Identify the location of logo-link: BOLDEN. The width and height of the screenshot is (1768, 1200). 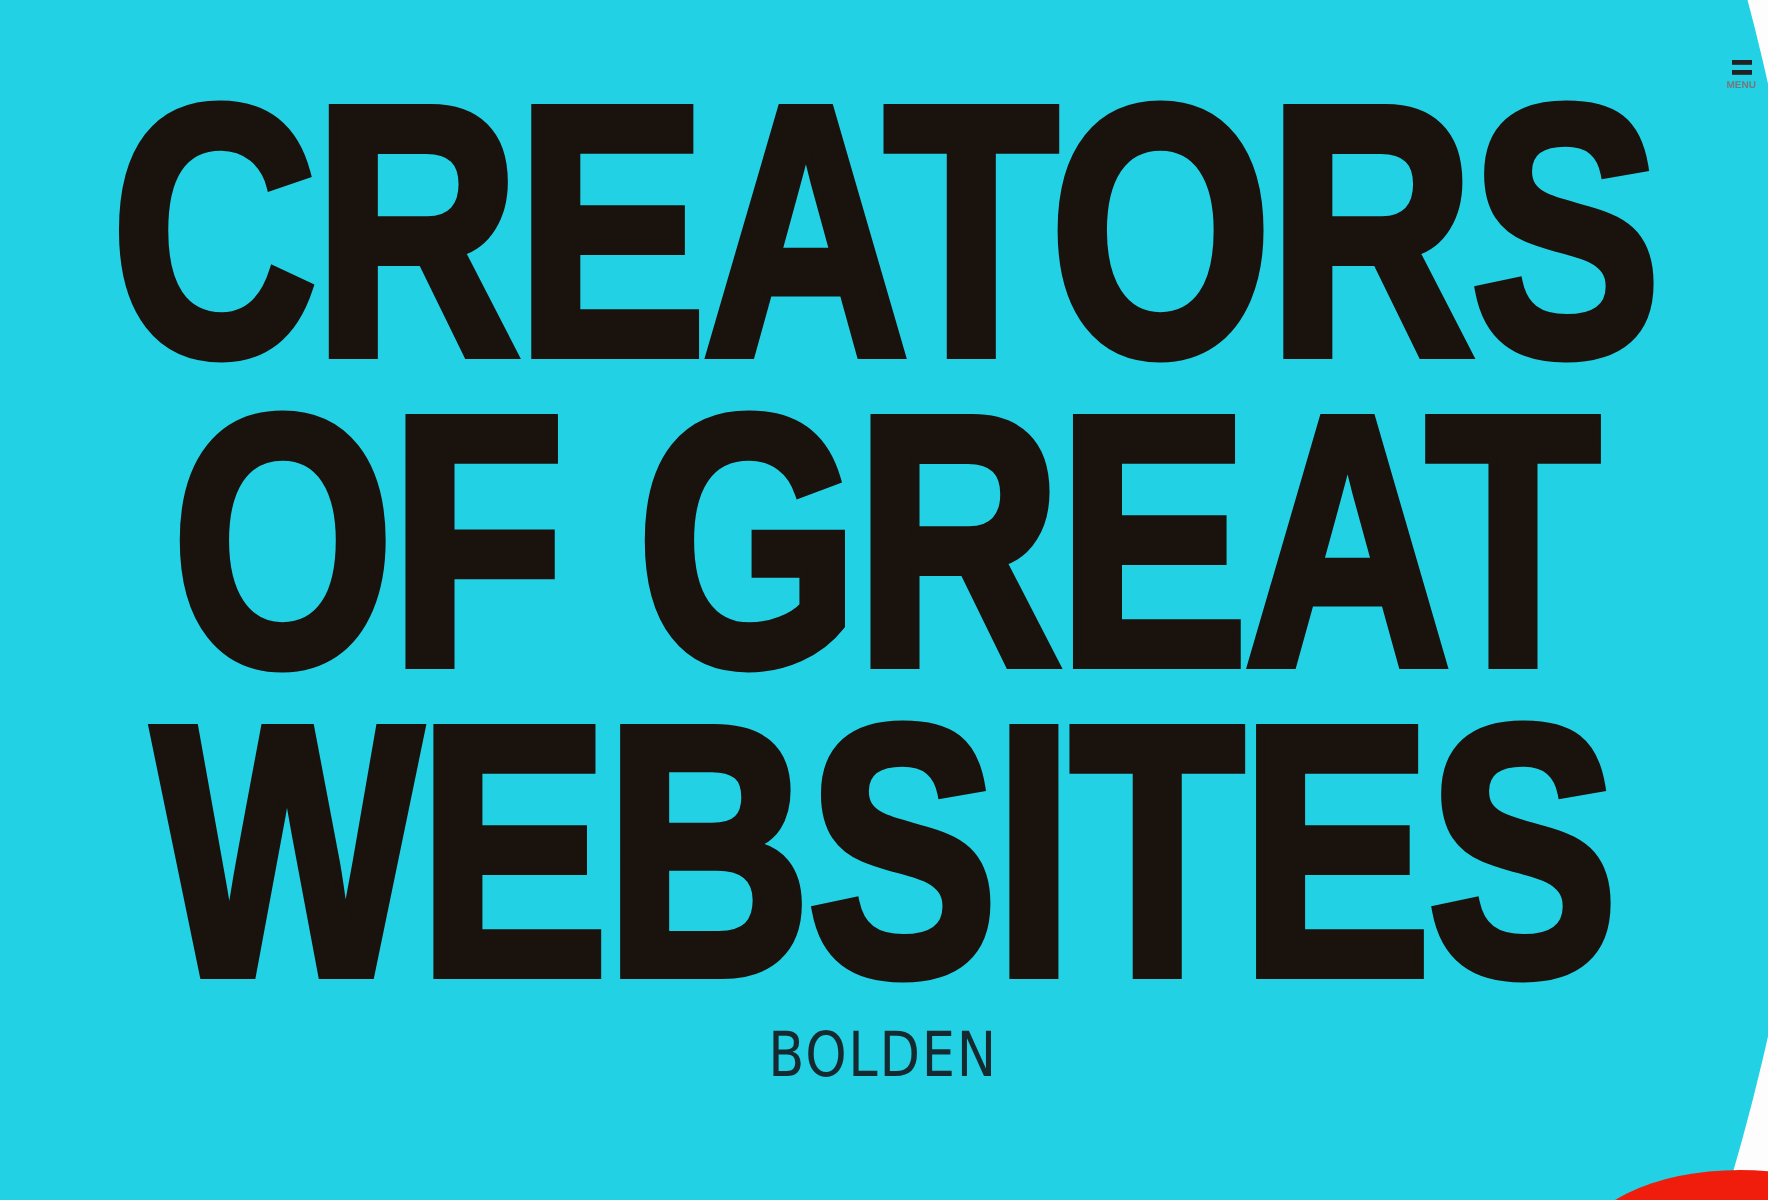
(884, 1056).